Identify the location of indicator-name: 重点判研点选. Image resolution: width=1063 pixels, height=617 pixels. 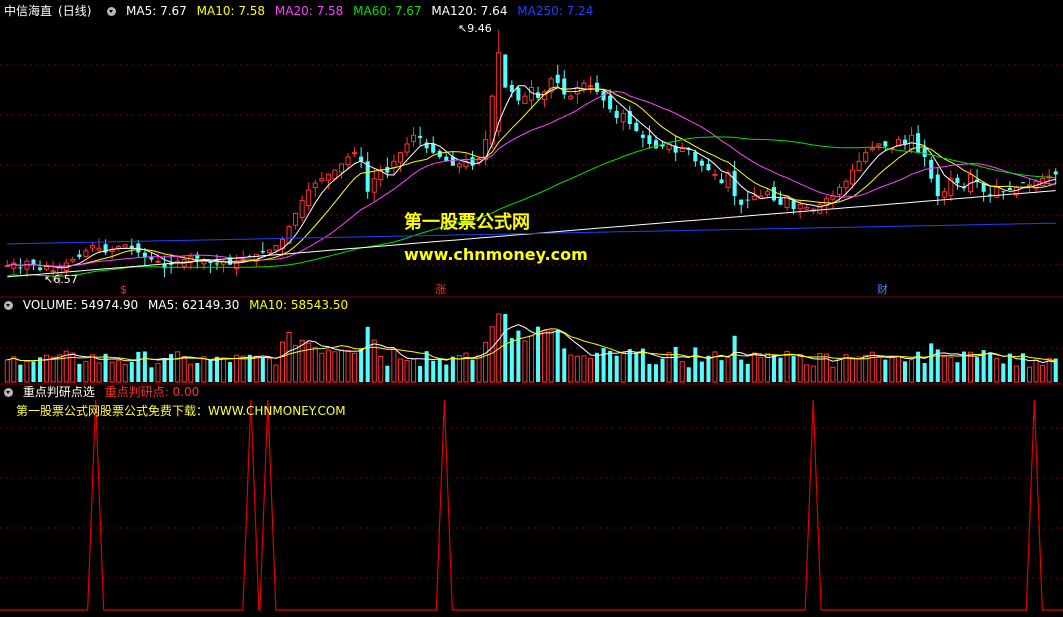
(58, 392).